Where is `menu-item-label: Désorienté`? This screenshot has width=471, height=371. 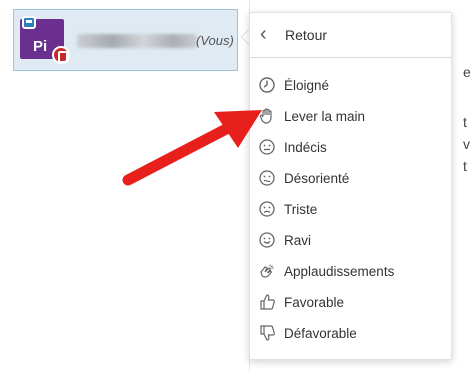
menu-item-label: Désorienté is located at coordinates (317, 178).